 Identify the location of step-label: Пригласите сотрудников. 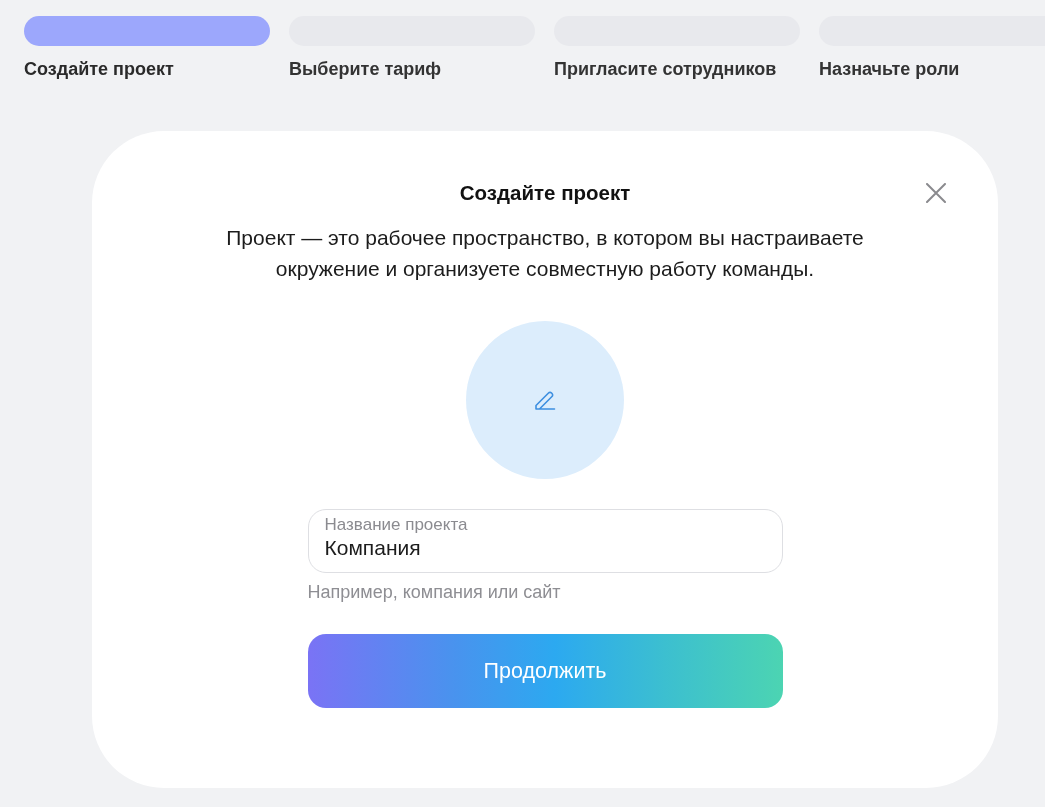
(665, 69).